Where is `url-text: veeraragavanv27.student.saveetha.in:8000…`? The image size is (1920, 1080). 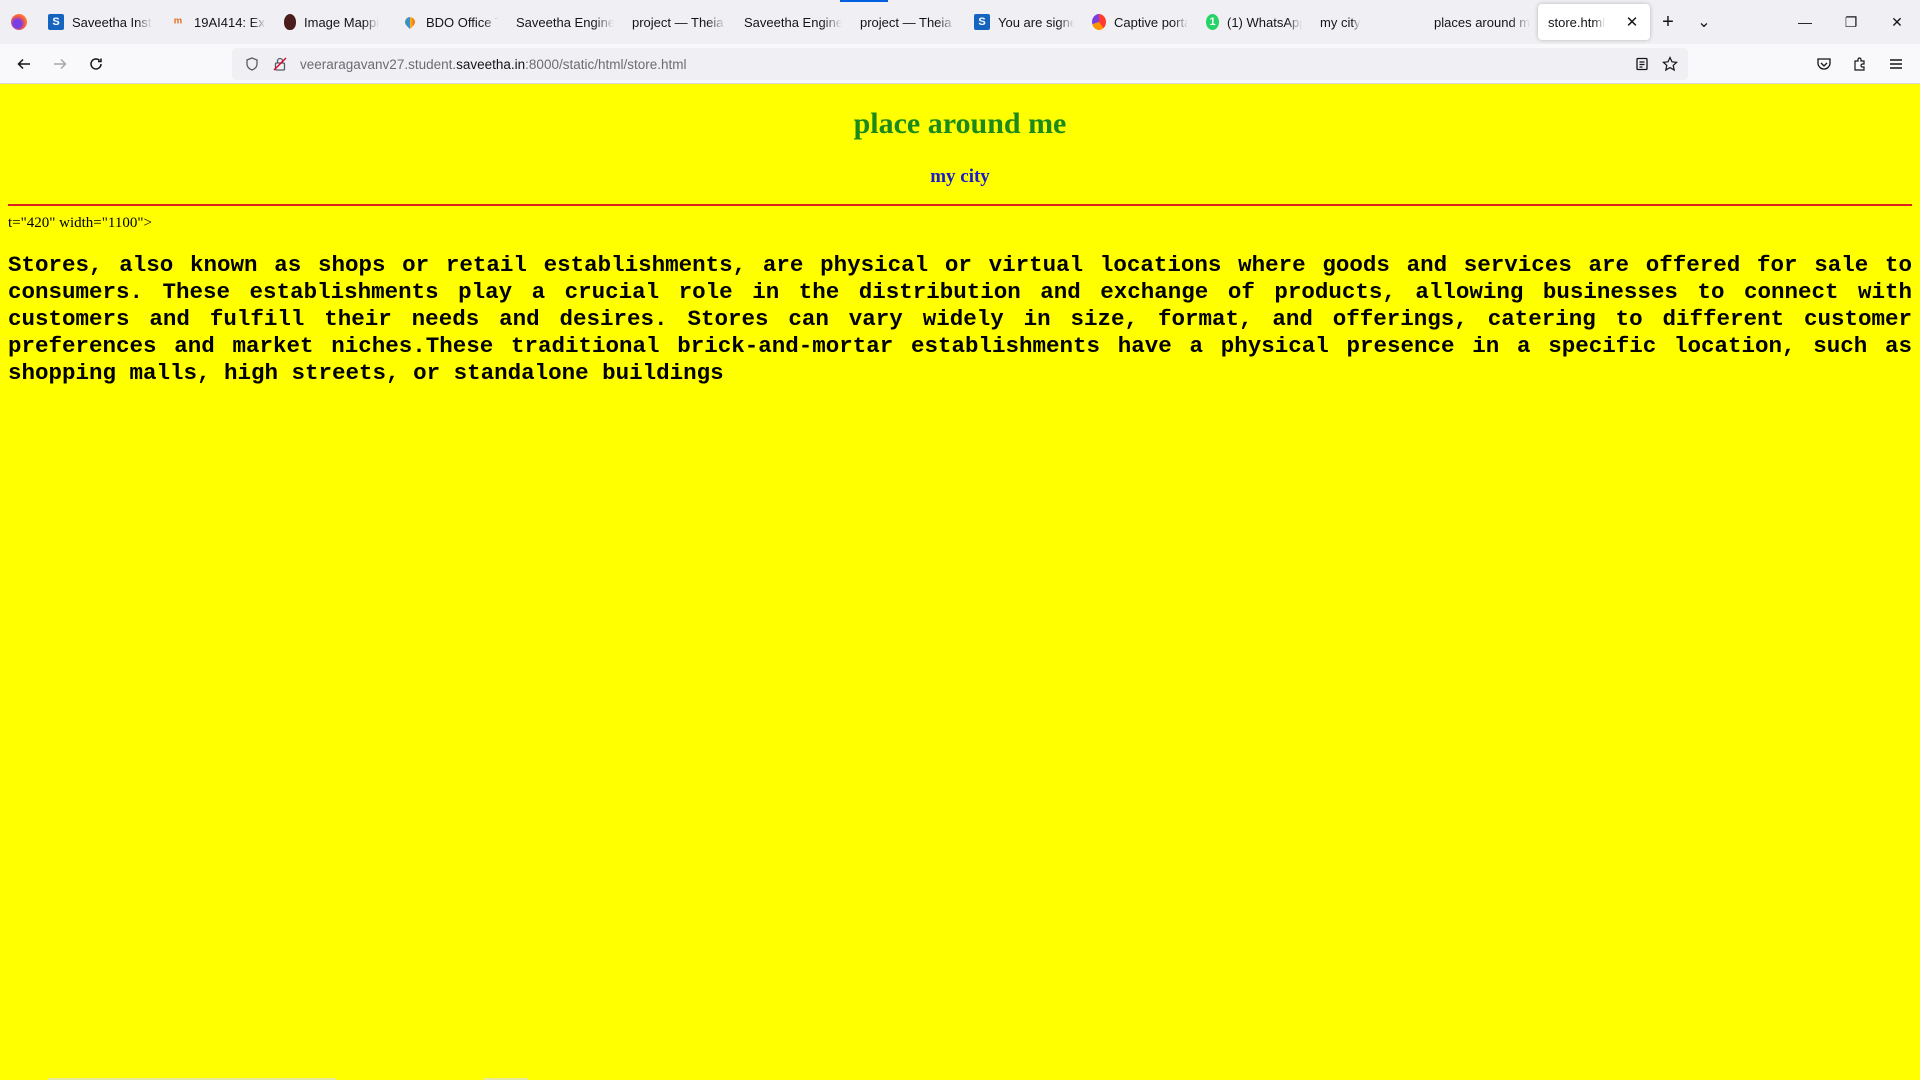 url-text: veeraragavanv27.student.saveetha.in:8000… is located at coordinates (493, 64).